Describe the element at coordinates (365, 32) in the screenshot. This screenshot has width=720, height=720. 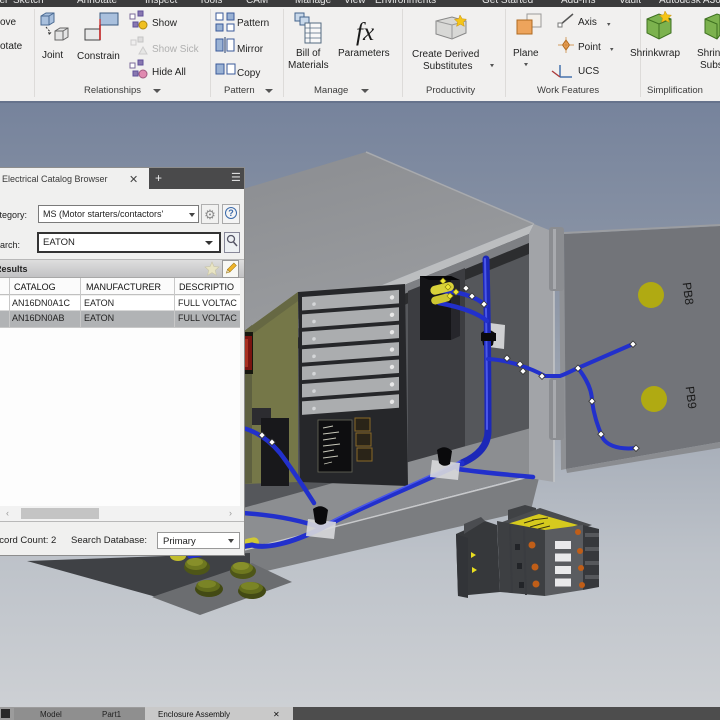
I see `svg-text: fx` at that location.